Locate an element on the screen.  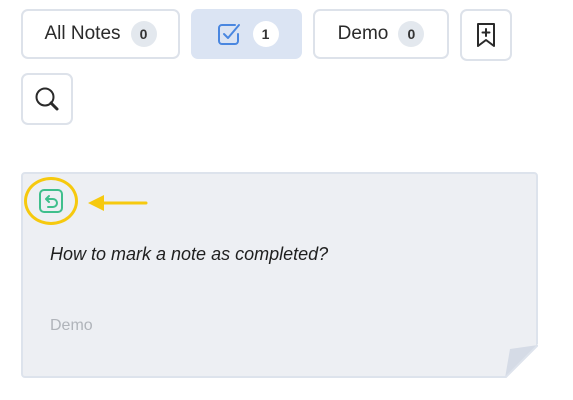
count-badge: 1 is located at coordinates (265, 34).